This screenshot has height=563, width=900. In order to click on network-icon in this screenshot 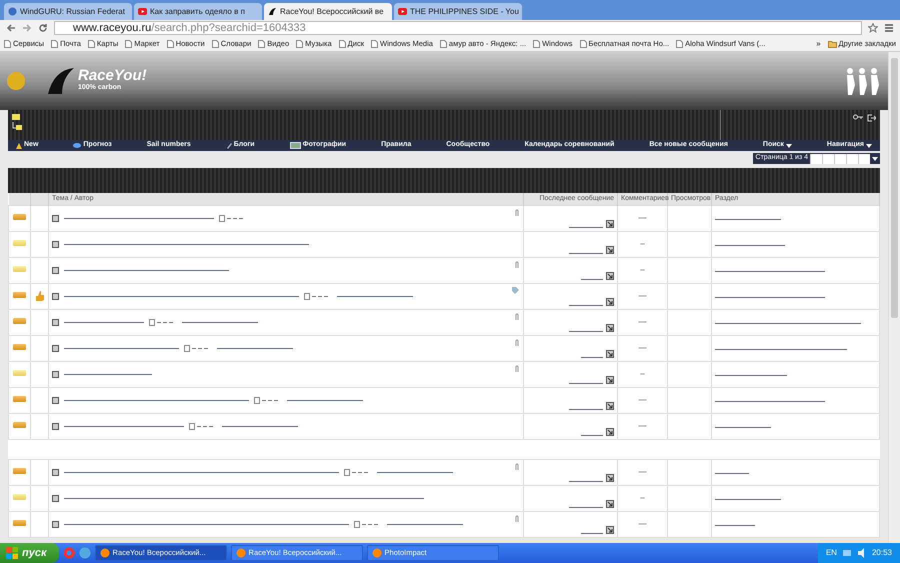, I will do `click(847, 553)`.